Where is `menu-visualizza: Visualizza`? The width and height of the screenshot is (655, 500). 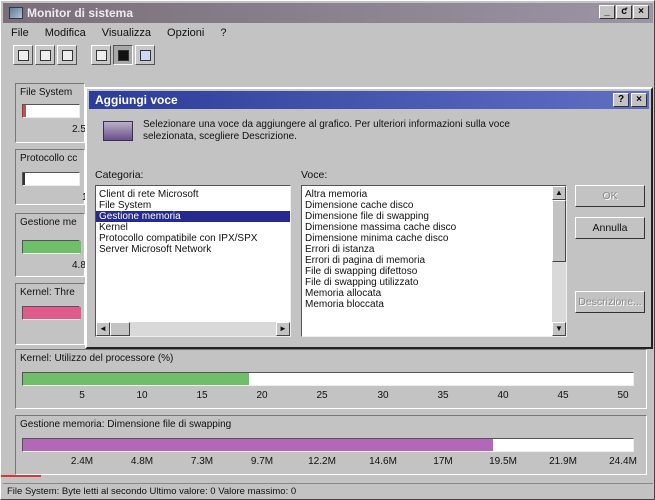 menu-visualizza: Visualizza is located at coordinates (126, 34).